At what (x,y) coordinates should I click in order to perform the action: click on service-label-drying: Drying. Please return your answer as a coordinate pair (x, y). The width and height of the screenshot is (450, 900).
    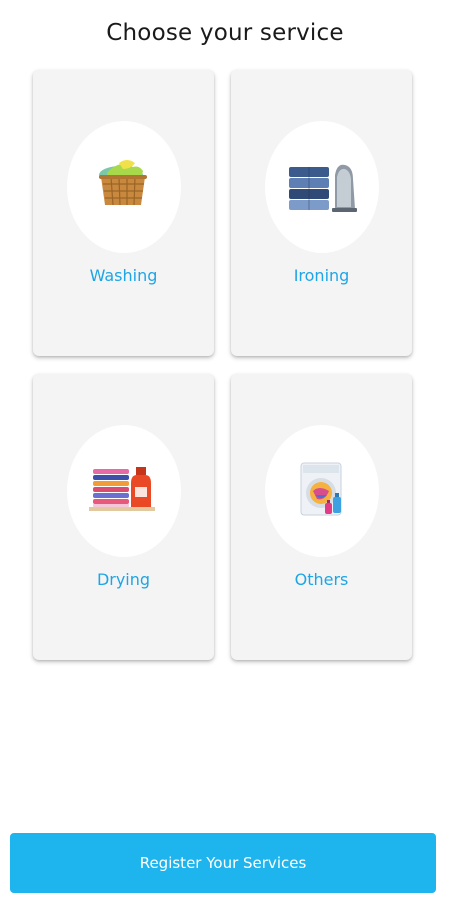
    Looking at the image, I should click on (123, 579).